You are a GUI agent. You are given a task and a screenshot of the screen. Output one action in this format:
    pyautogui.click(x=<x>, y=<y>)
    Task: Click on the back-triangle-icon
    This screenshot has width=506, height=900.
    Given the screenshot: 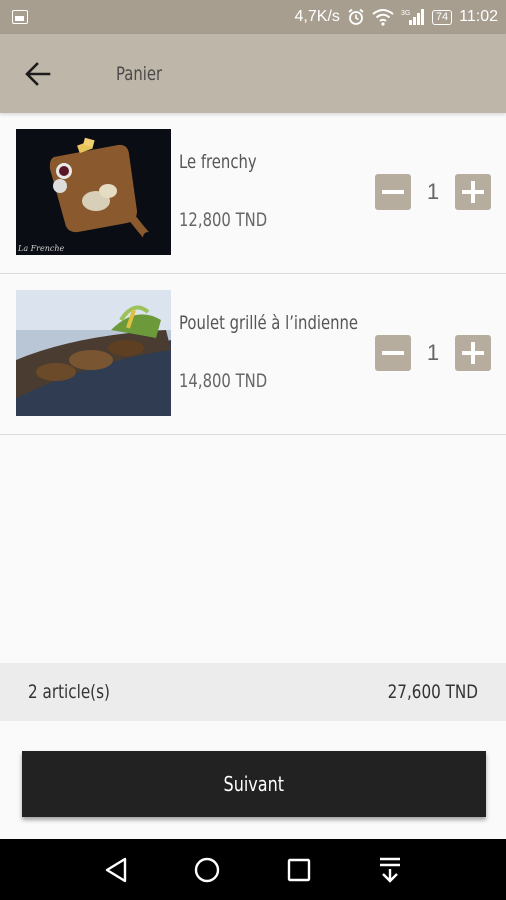 What is the action you would take?
    pyautogui.click(x=115, y=869)
    